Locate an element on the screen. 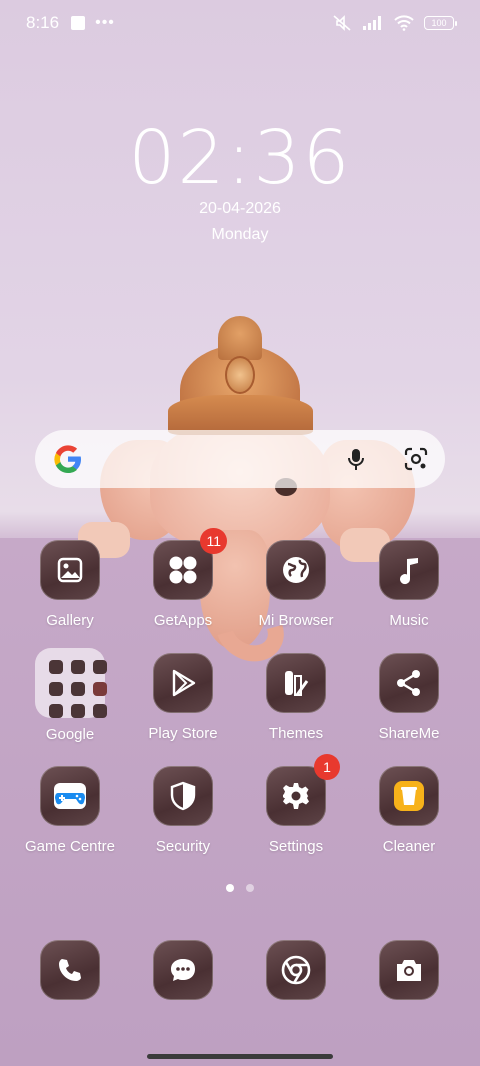 Image resolution: width=480 pixels, height=1066 pixels. folder-icon is located at coordinates (71, 683).